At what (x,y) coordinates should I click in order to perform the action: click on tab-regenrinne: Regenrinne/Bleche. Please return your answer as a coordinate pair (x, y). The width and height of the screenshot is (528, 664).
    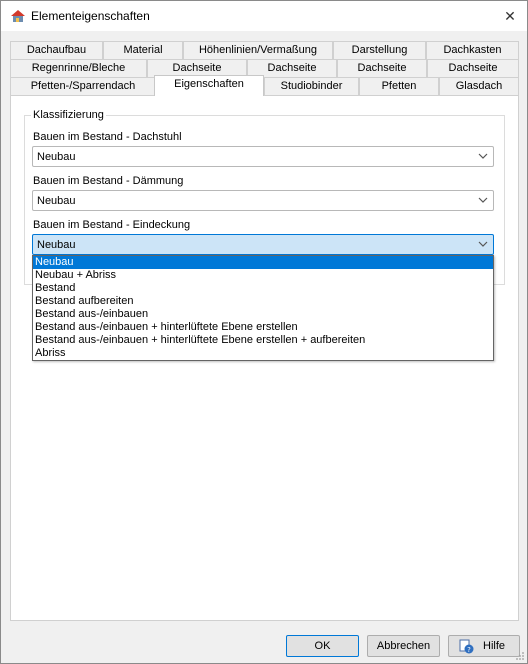
    Looking at the image, I should click on (78, 68).